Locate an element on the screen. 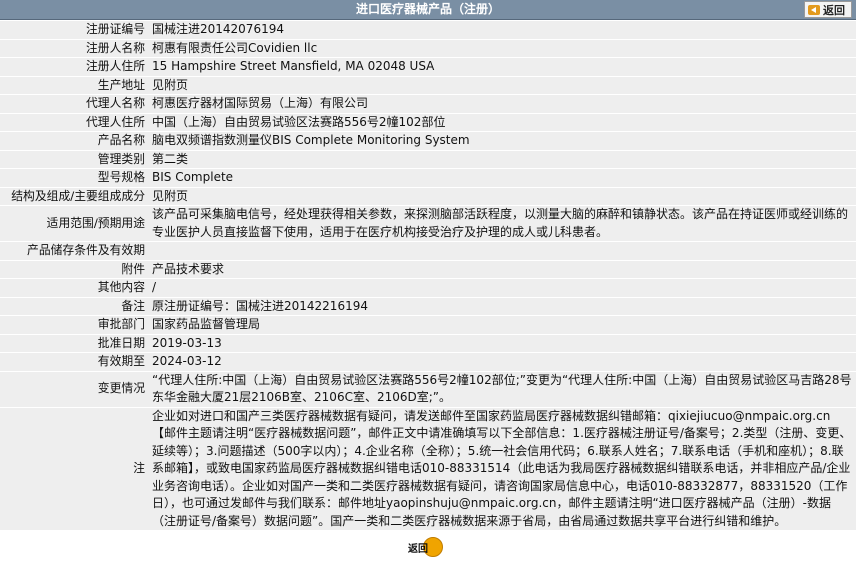 This screenshot has height=569, width=856. field-label: 代理人名称 is located at coordinates (74, 104).